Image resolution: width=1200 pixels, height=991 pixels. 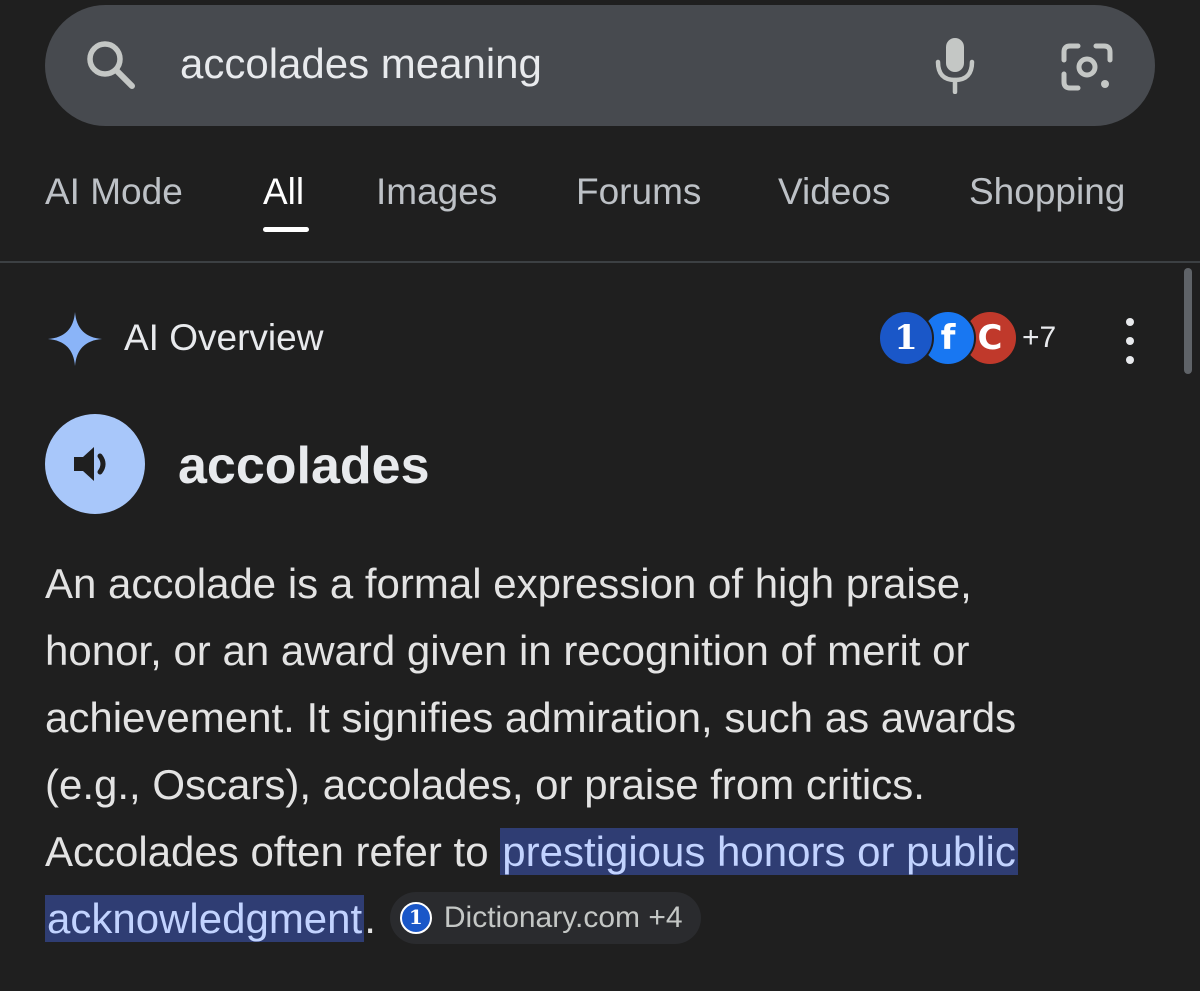 I want to click on microphone-icon, so click(x=955, y=65).